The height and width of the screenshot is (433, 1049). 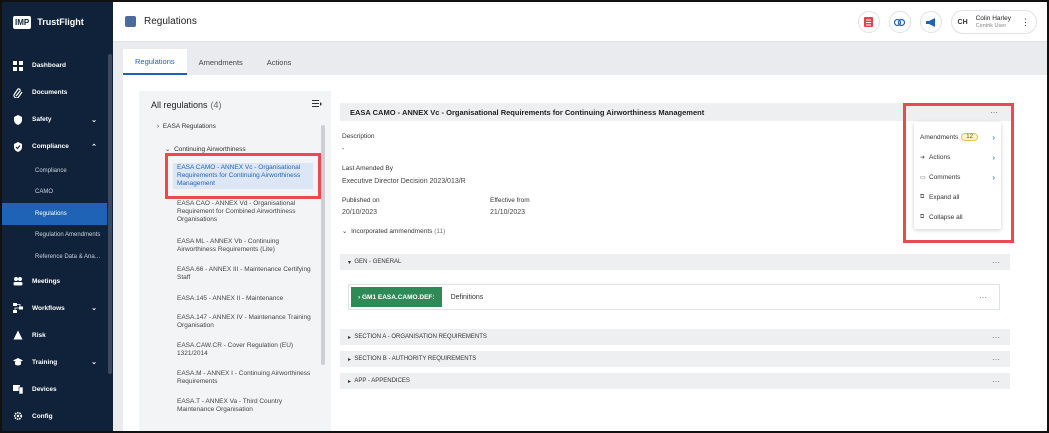 I want to click on brand-name: TrustFlight, so click(x=60, y=22).